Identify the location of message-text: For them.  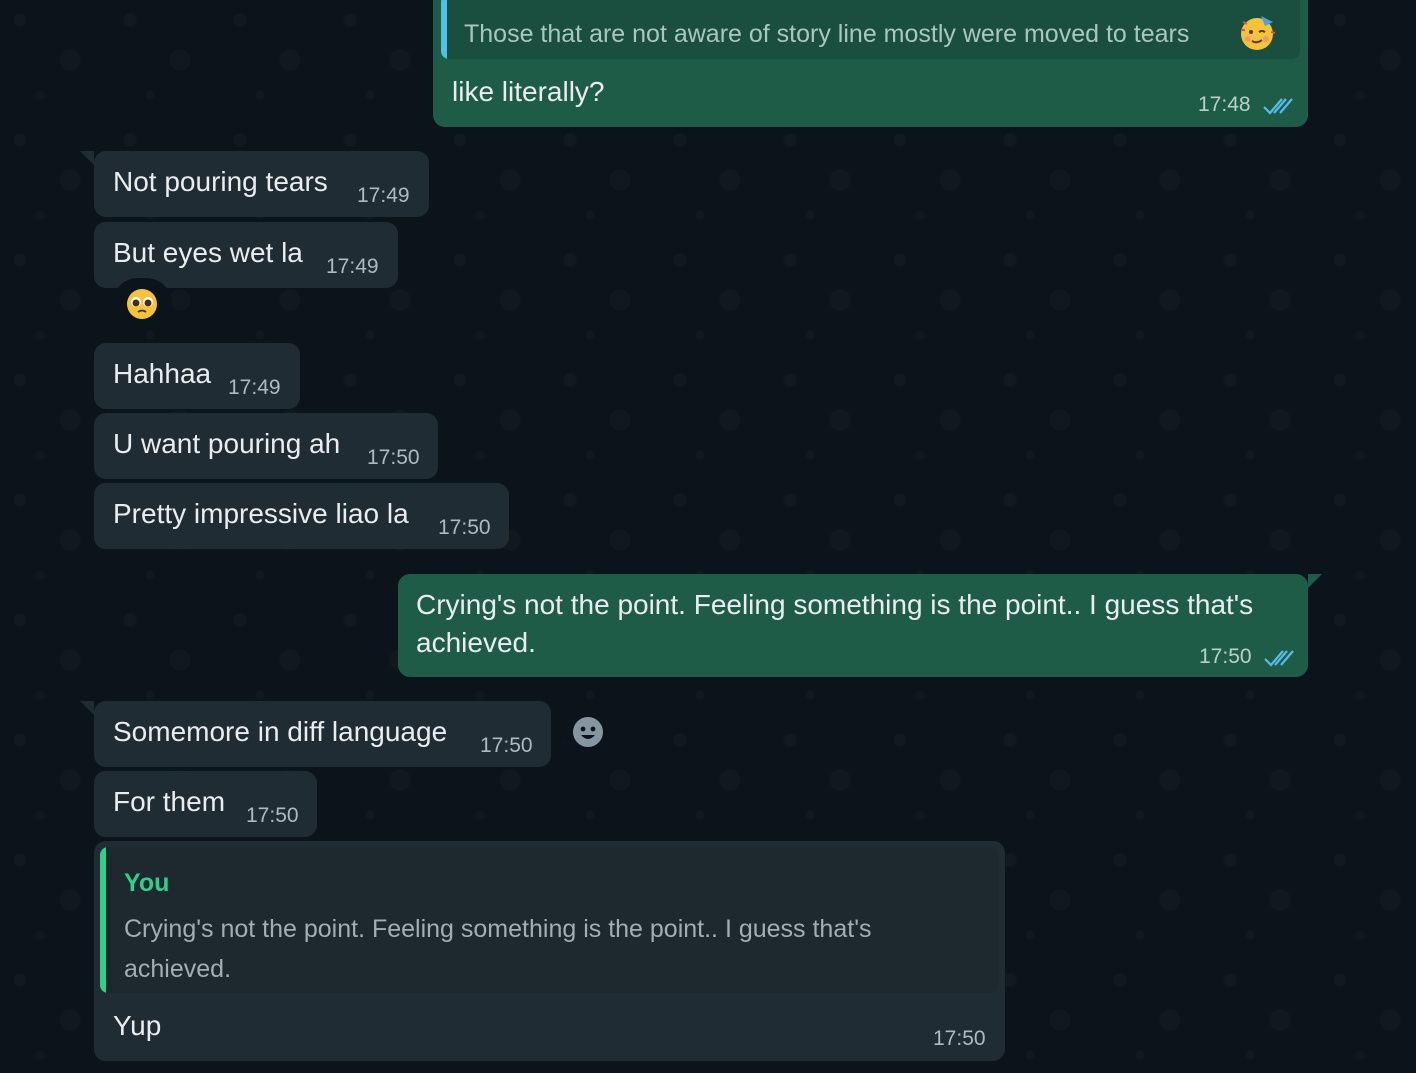
(169, 801).